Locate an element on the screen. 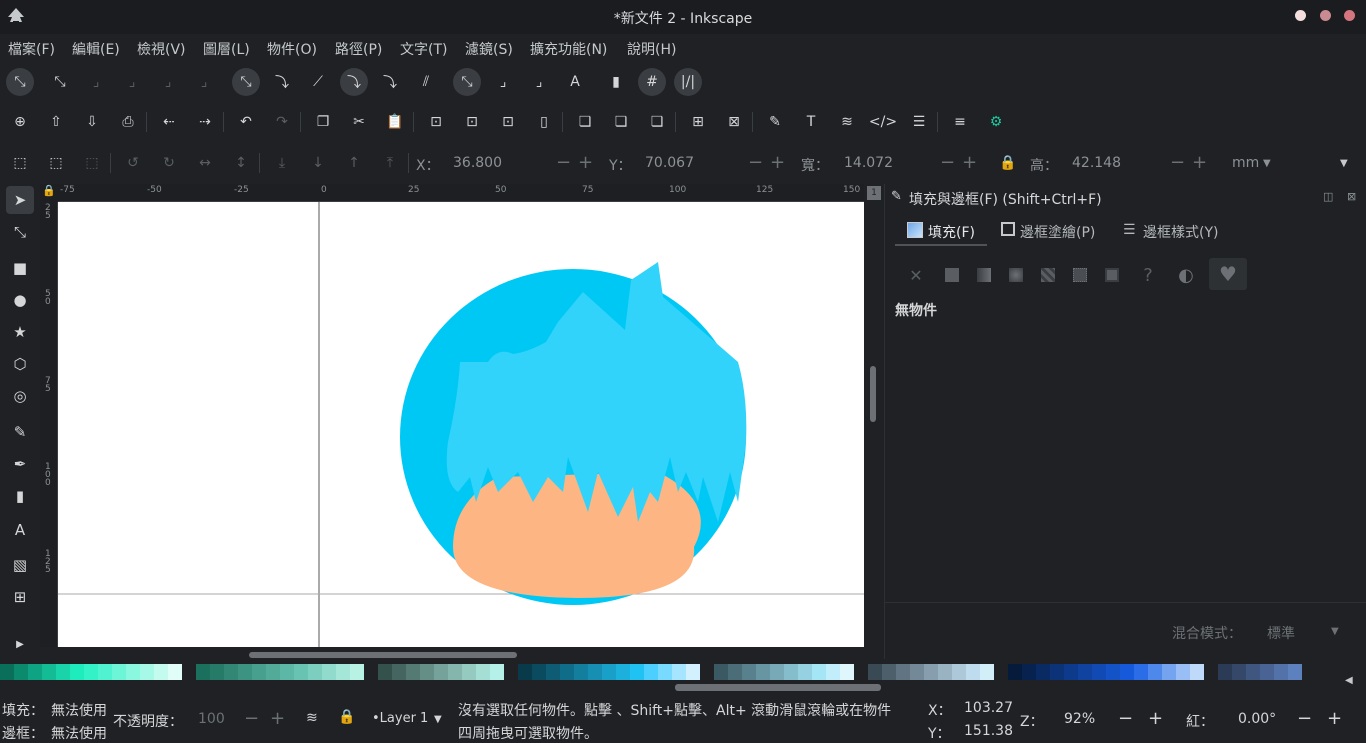 The height and width of the screenshot is (743, 1366). select-all-layers-icon: ⬚ is located at coordinates (56, 163).